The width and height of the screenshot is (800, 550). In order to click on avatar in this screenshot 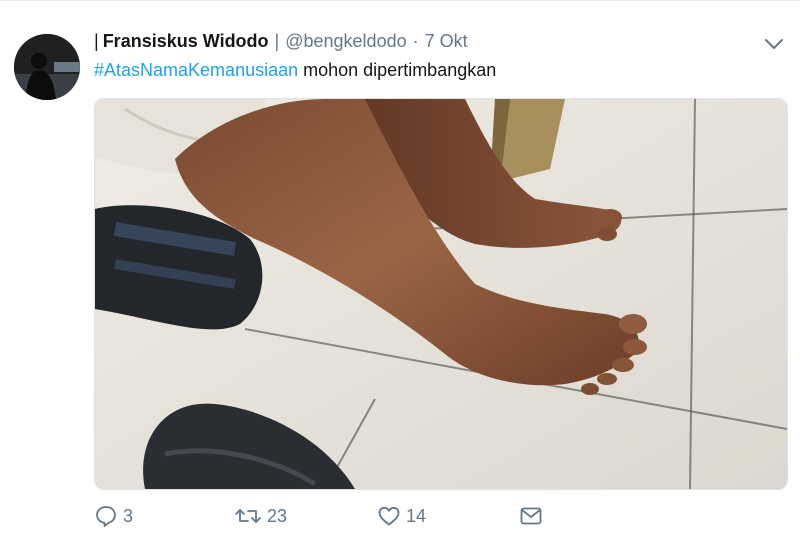, I will do `click(47, 67)`.